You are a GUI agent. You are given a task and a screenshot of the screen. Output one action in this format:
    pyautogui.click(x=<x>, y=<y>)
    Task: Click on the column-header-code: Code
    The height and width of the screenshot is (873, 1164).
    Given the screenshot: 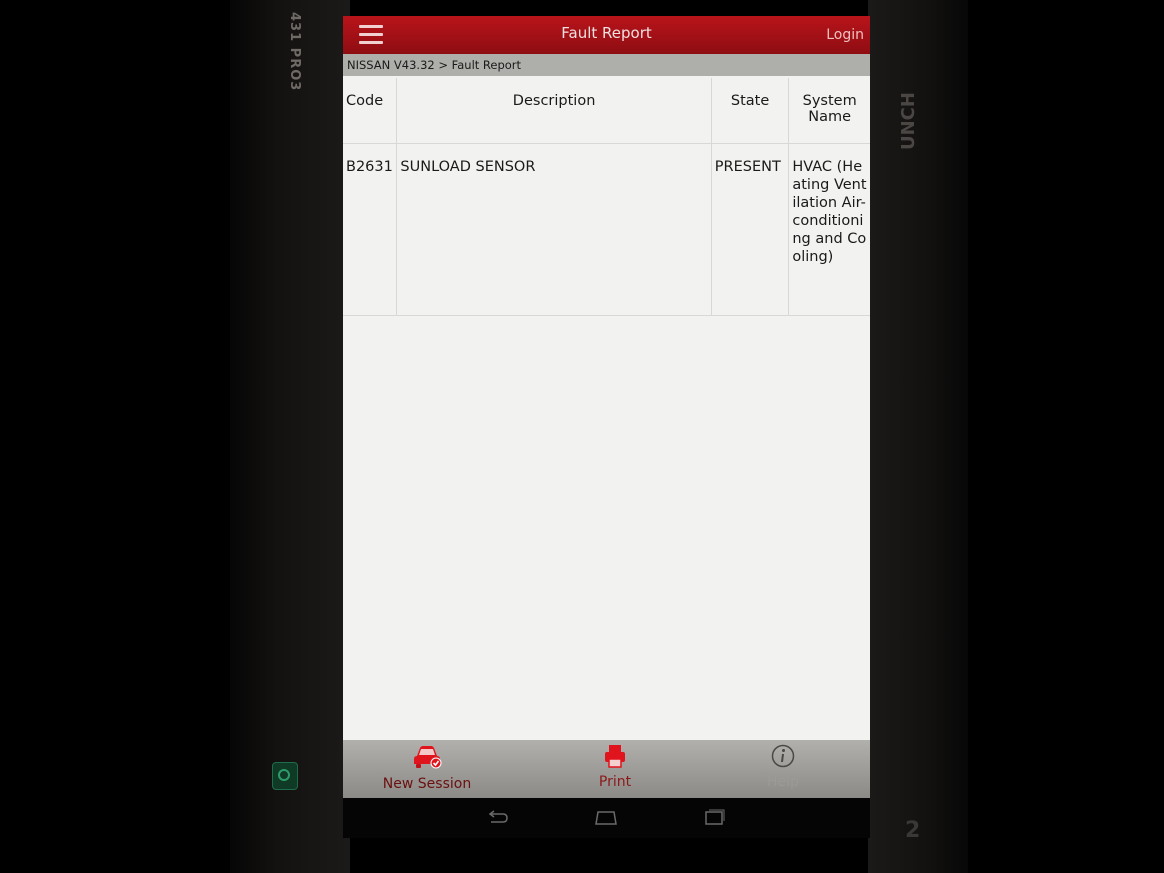 What is the action you would take?
    pyautogui.click(x=370, y=111)
    